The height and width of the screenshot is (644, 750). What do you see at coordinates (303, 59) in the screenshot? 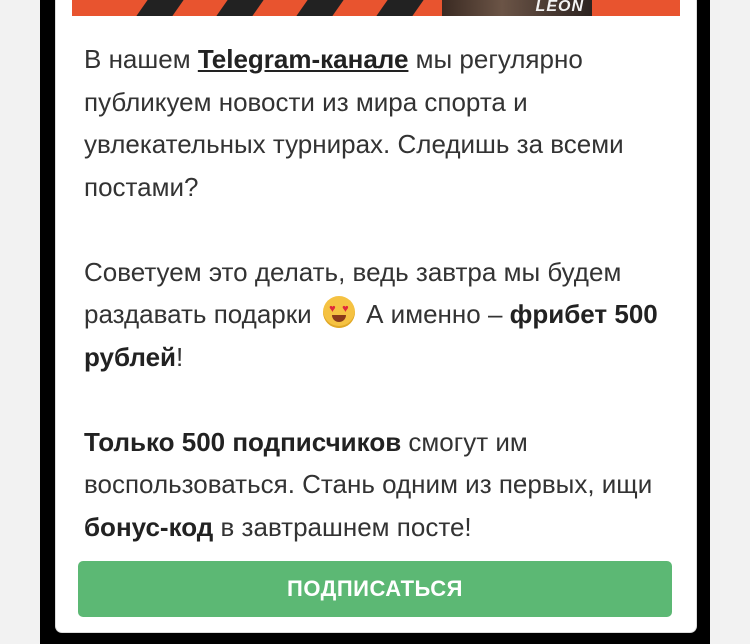
I see `telegram-channel-link: Telegram-канале` at bounding box center [303, 59].